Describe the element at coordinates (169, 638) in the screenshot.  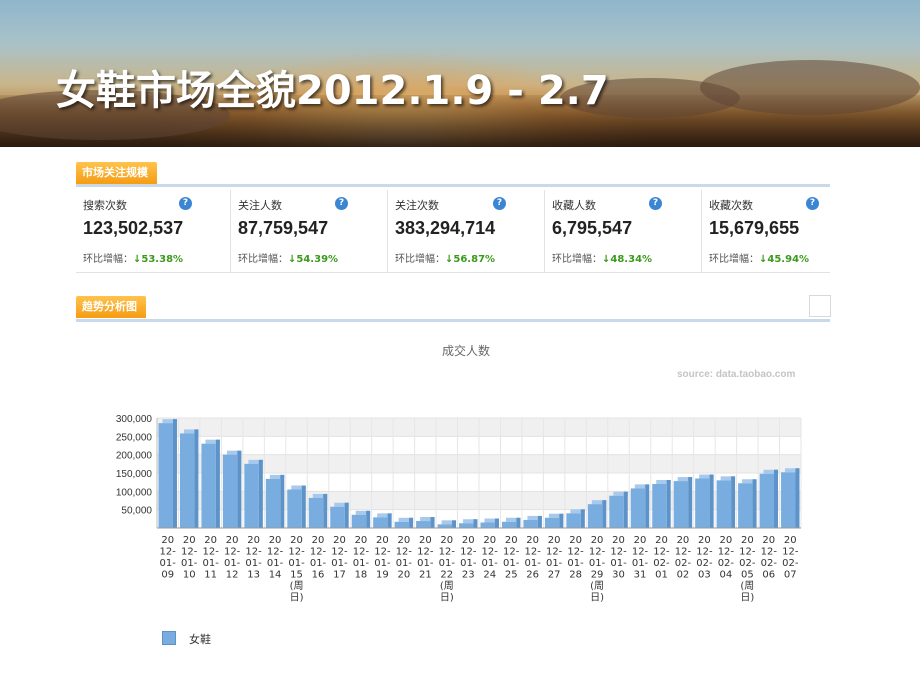
I see `legend-swatch` at that location.